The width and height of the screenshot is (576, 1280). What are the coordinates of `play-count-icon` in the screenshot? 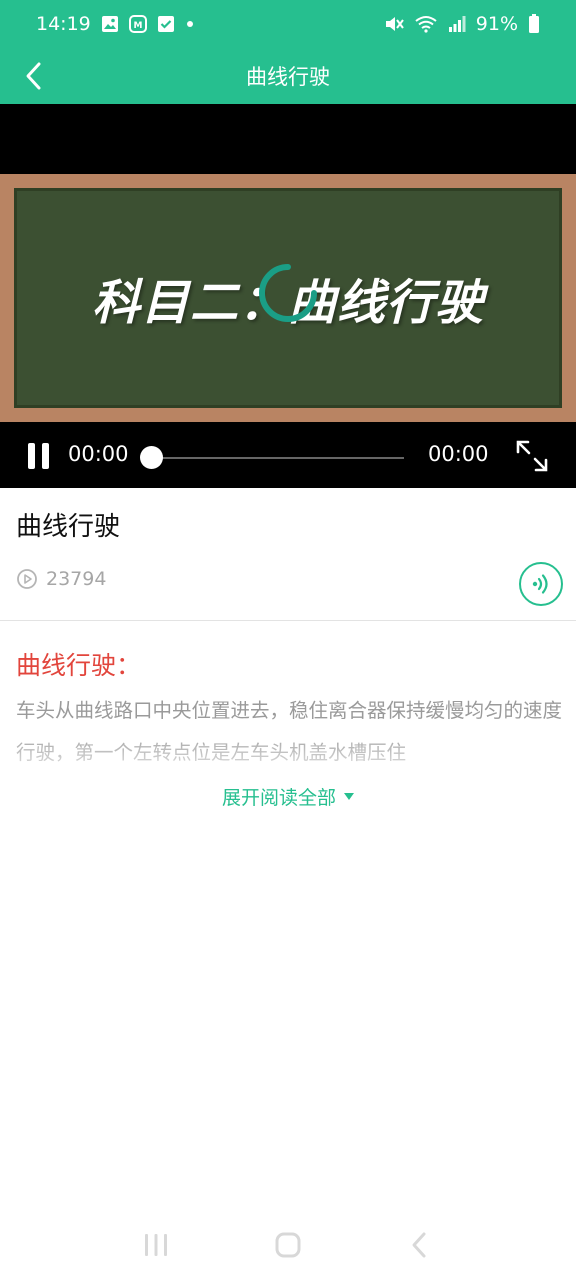 It's located at (27, 579).